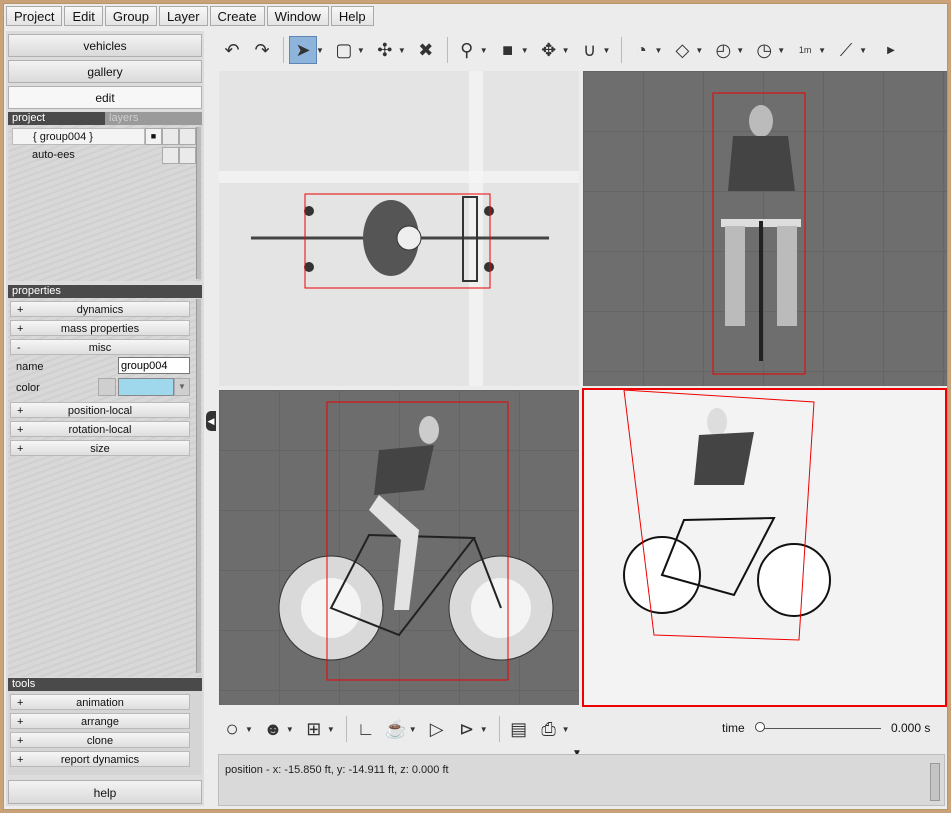  I want to click on tab-project: project, so click(56, 118).